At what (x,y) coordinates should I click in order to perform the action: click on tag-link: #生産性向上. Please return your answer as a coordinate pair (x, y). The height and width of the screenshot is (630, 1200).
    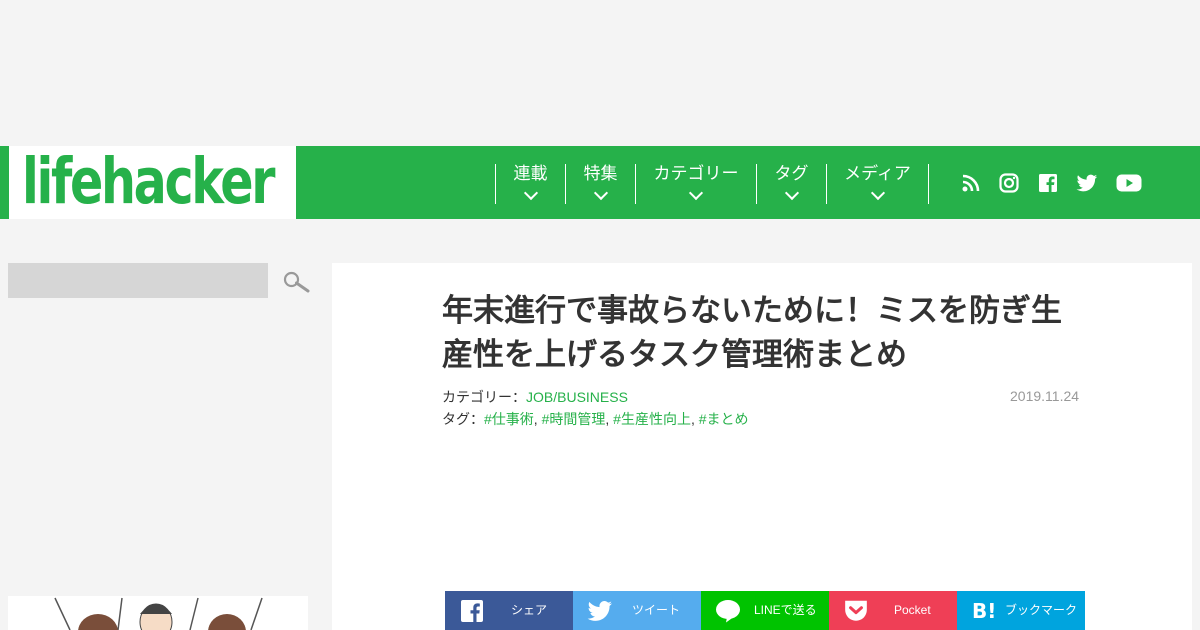
    Looking at the image, I should click on (652, 419).